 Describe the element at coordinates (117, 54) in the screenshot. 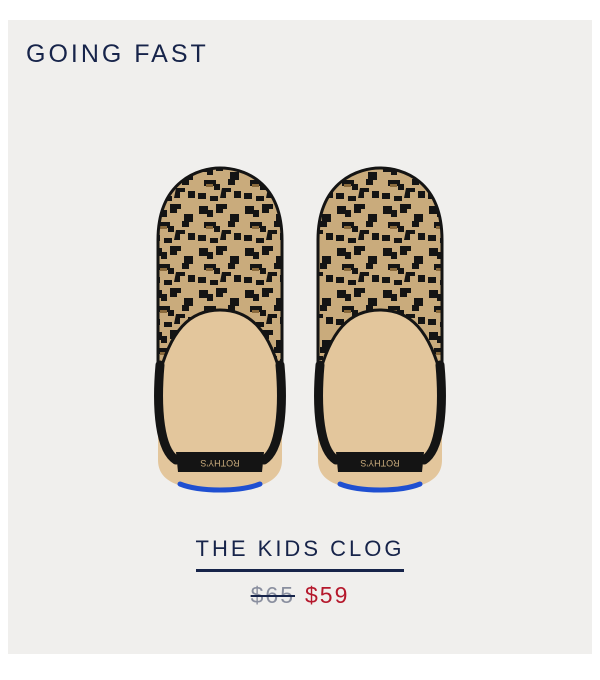

I see `going-fast-badge: GOING FAST` at that location.